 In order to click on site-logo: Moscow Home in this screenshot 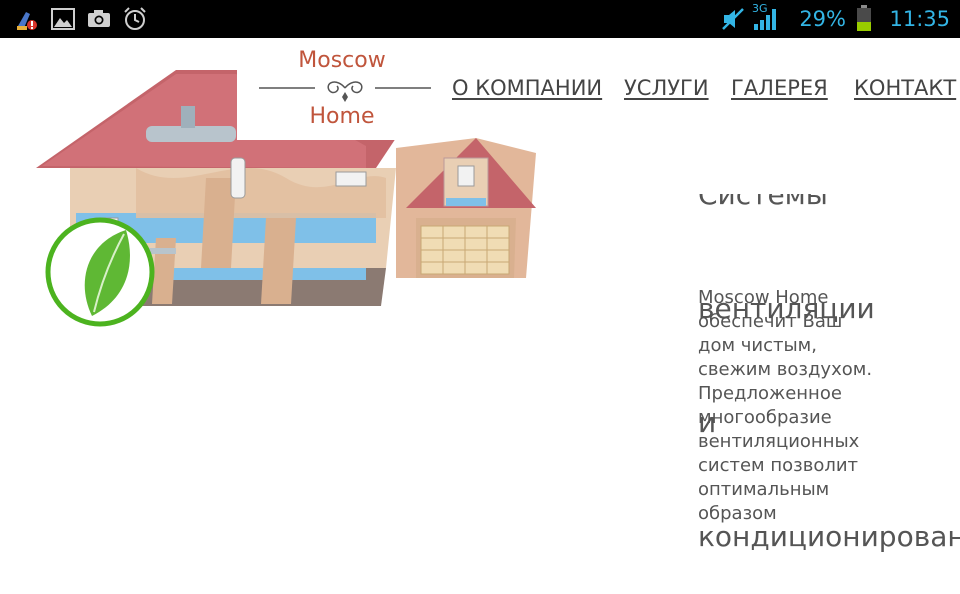, I will do `click(342, 89)`.